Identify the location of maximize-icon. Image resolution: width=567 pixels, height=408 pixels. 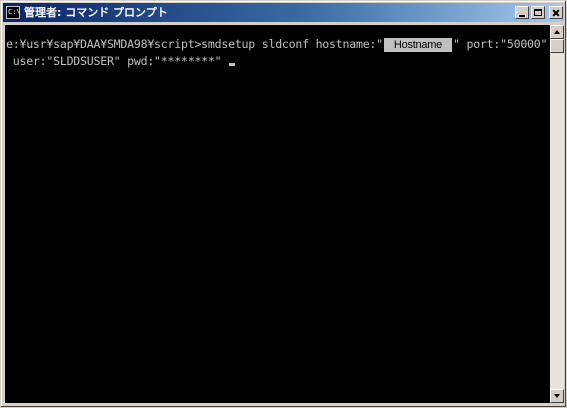
(538, 12).